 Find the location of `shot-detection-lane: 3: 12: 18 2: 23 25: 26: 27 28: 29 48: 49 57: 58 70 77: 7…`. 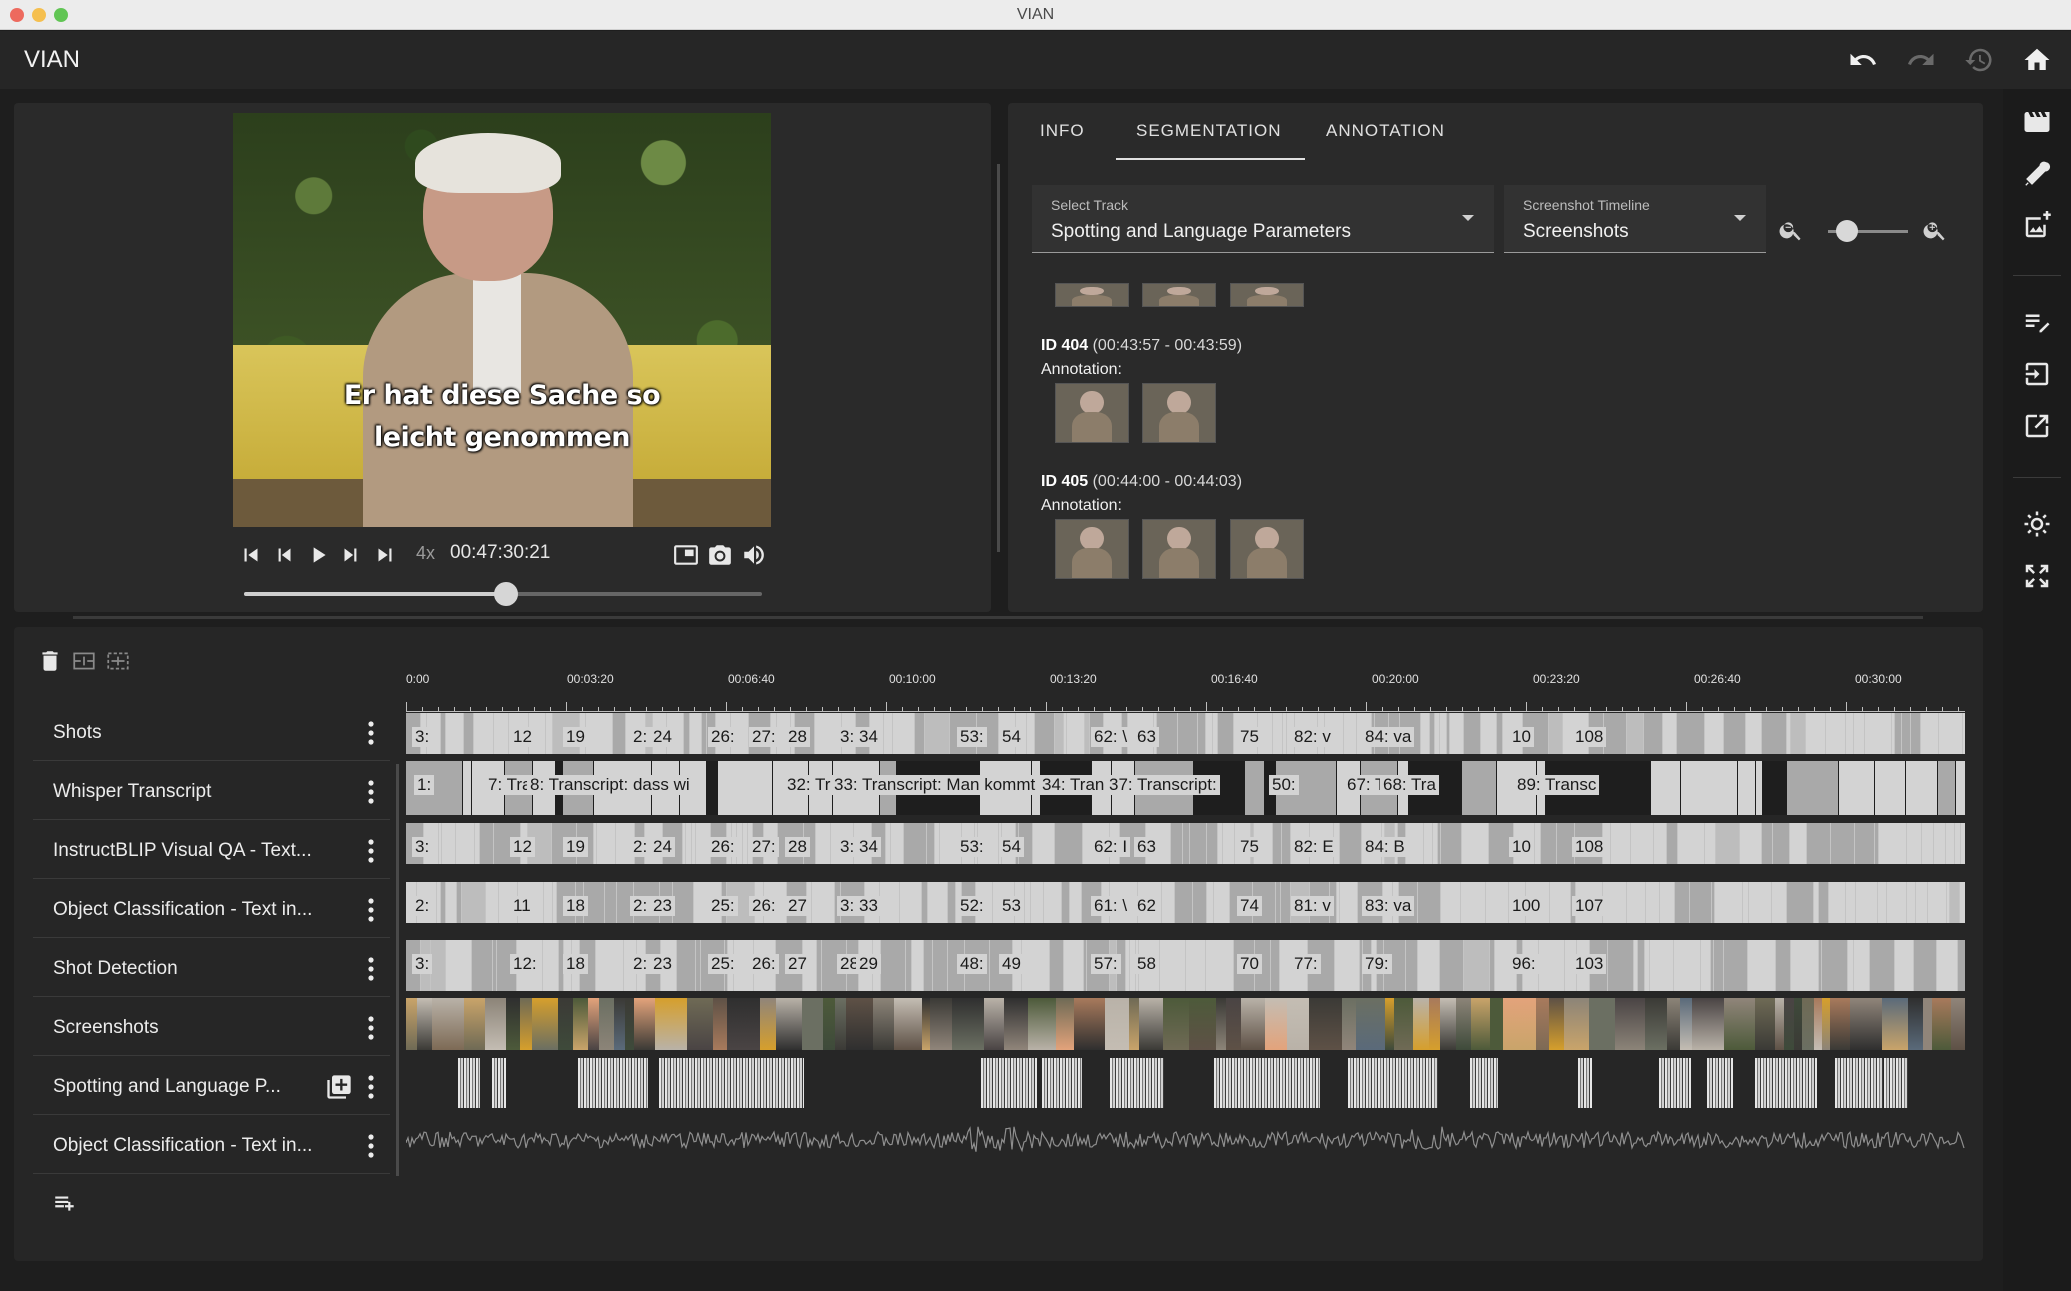

shot-detection-lane: 3: 12: 18 2: 23 25: 26: 27 28: 29 48: 49 57: 58 70 77: 7… is located at coordinates (1185, 965).